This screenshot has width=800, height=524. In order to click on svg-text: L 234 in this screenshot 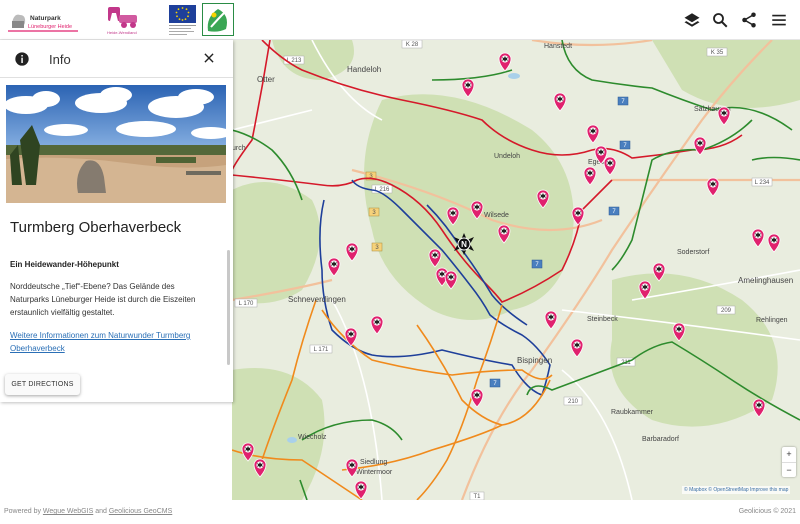, I will do `click(762, 183)`.